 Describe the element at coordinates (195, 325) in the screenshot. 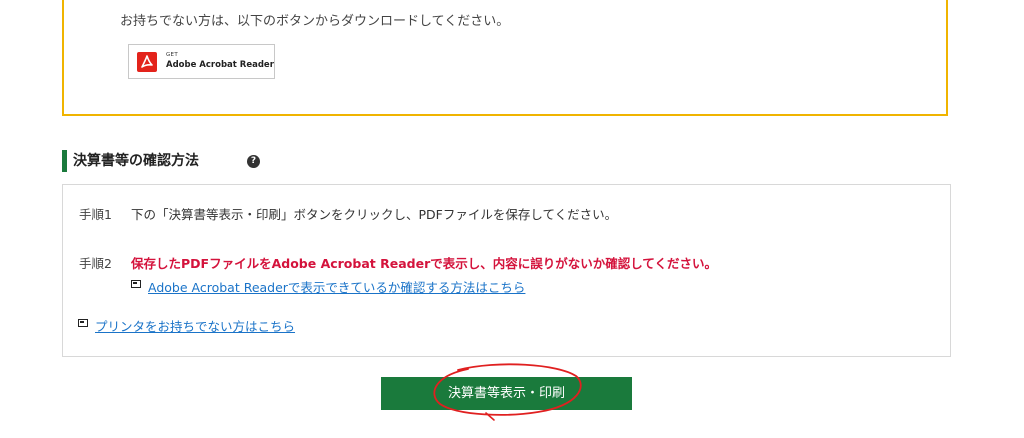

I see `printer-link-text: プリンタをお持ちでない方はこちら` at that location.